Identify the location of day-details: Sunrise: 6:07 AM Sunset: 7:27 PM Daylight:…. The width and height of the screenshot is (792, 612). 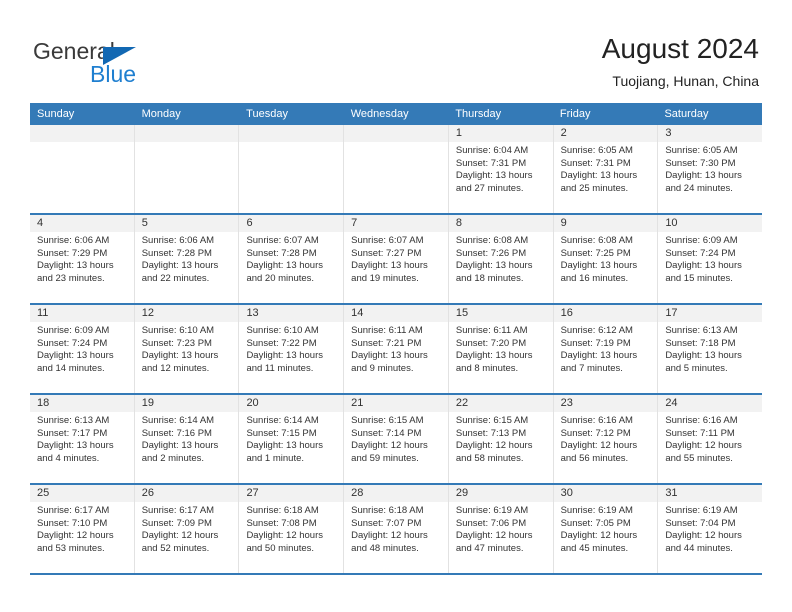
(396, 258).